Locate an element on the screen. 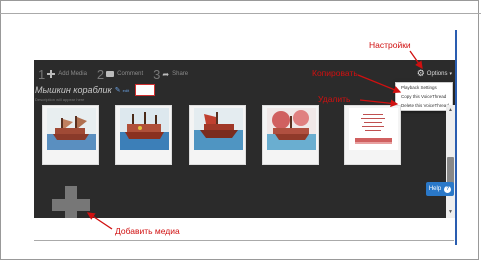 Image resolution: width=481 pixels, height=262 pixels. voicethread-title: Мышкин кораблик is located at coordinates (73, 90).